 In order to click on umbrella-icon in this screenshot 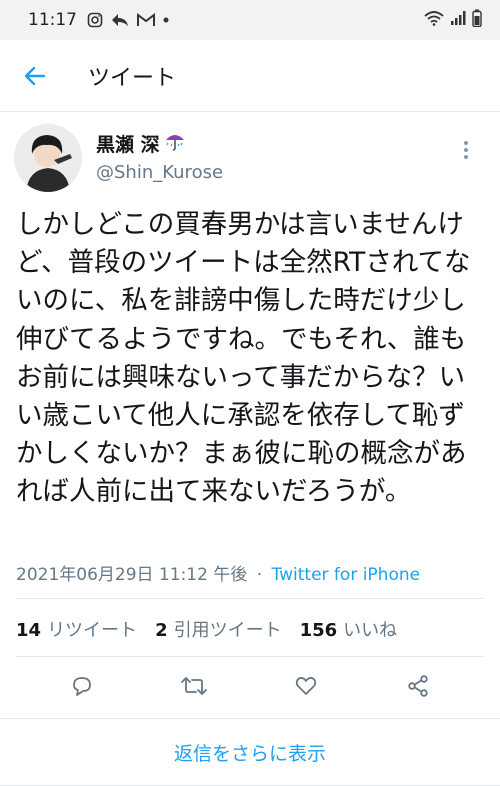, I will do `click(175, 143)`.